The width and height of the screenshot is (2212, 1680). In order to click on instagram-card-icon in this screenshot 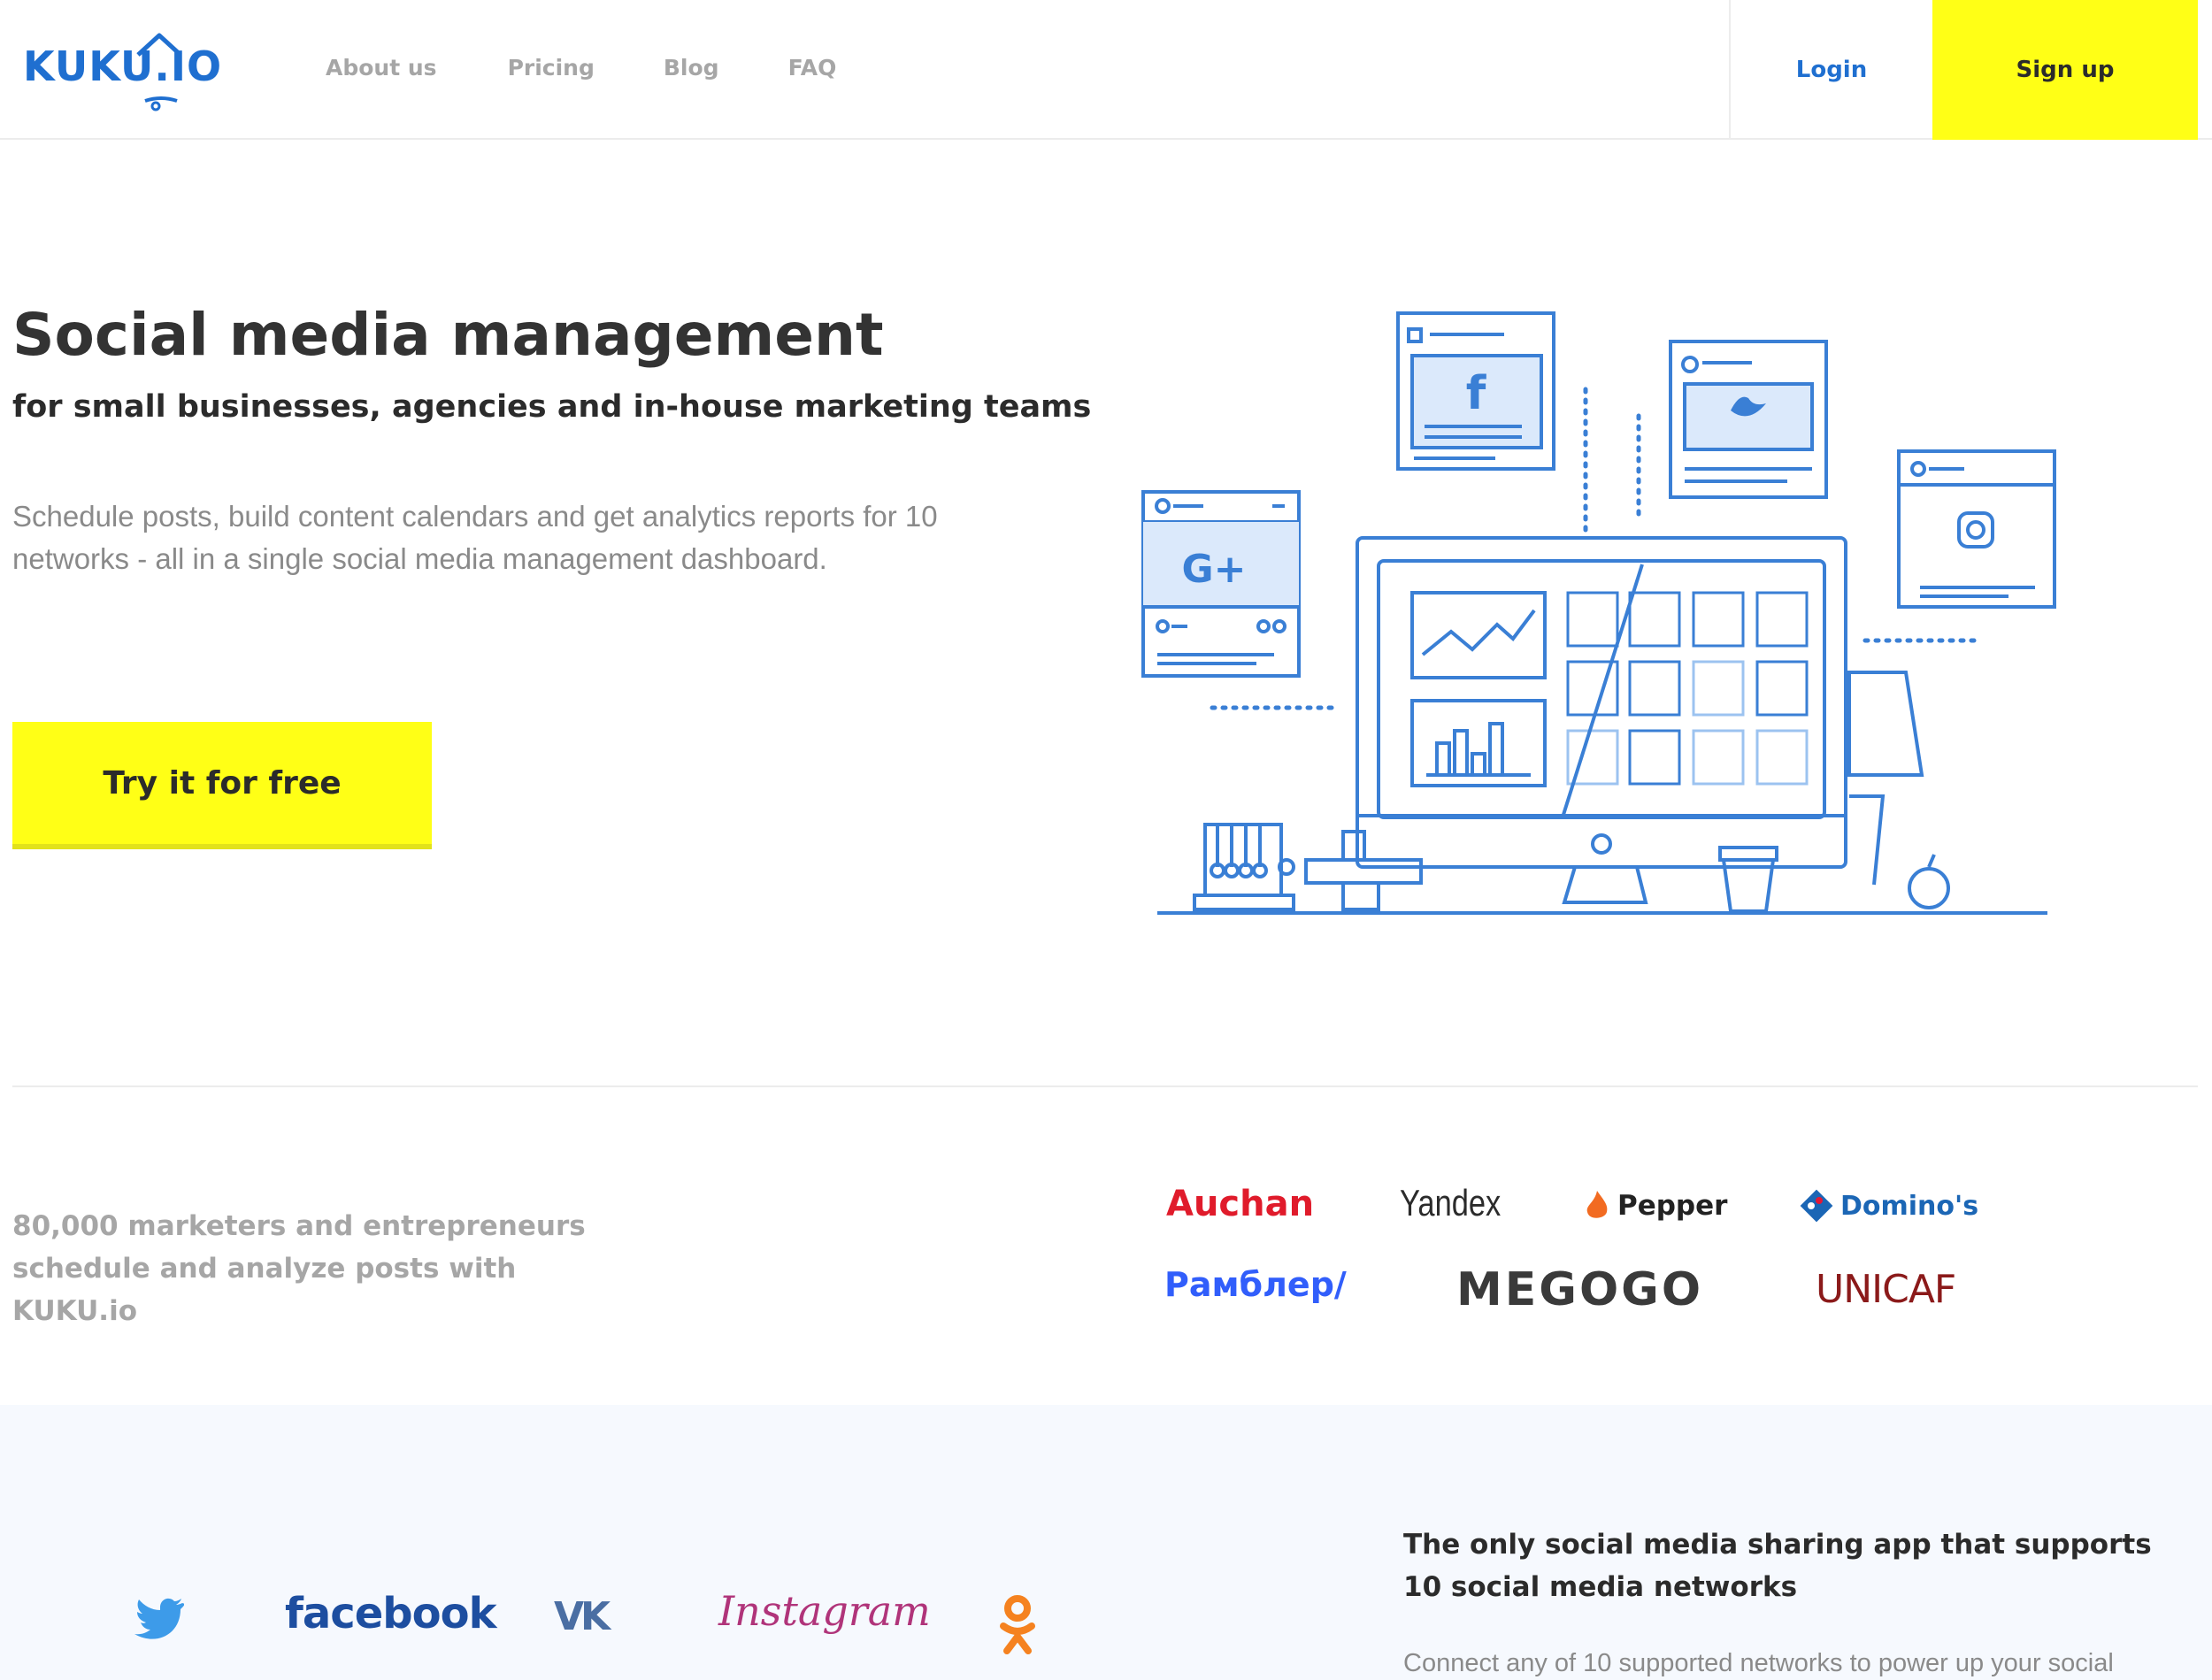, I will do `click(1977, 529)`.